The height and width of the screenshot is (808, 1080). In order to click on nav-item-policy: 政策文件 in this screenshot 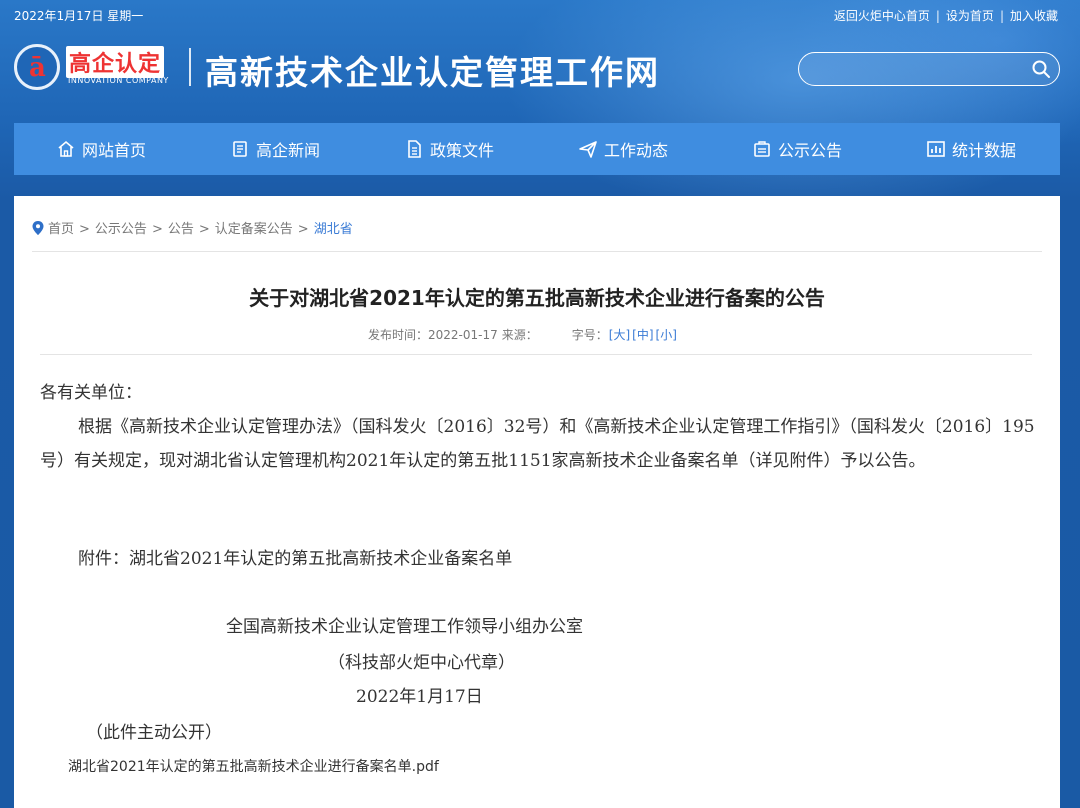, I will do `click(449, 149)`.